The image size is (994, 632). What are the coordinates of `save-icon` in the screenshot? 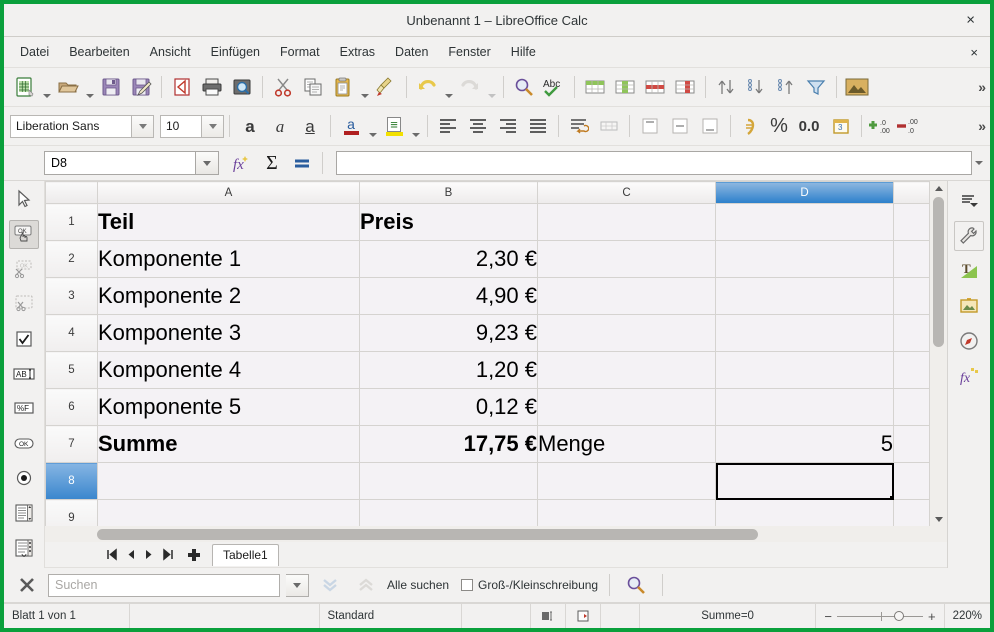 It's located at (111, 87).